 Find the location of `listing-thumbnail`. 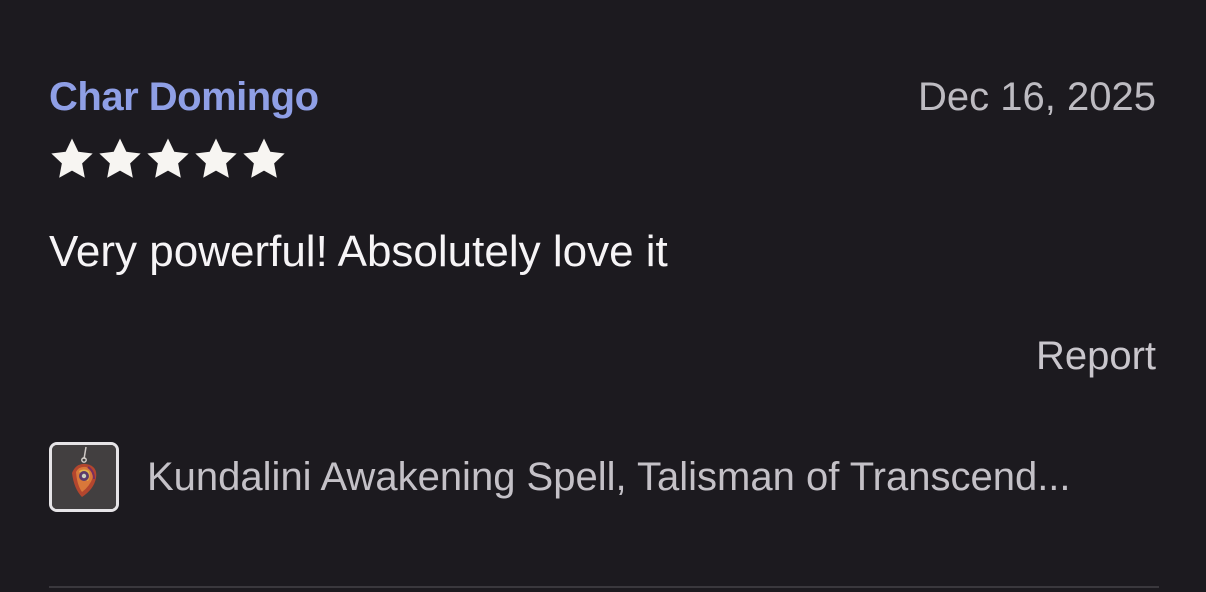

listing-thumbnail is located at coordinates (84, 477).